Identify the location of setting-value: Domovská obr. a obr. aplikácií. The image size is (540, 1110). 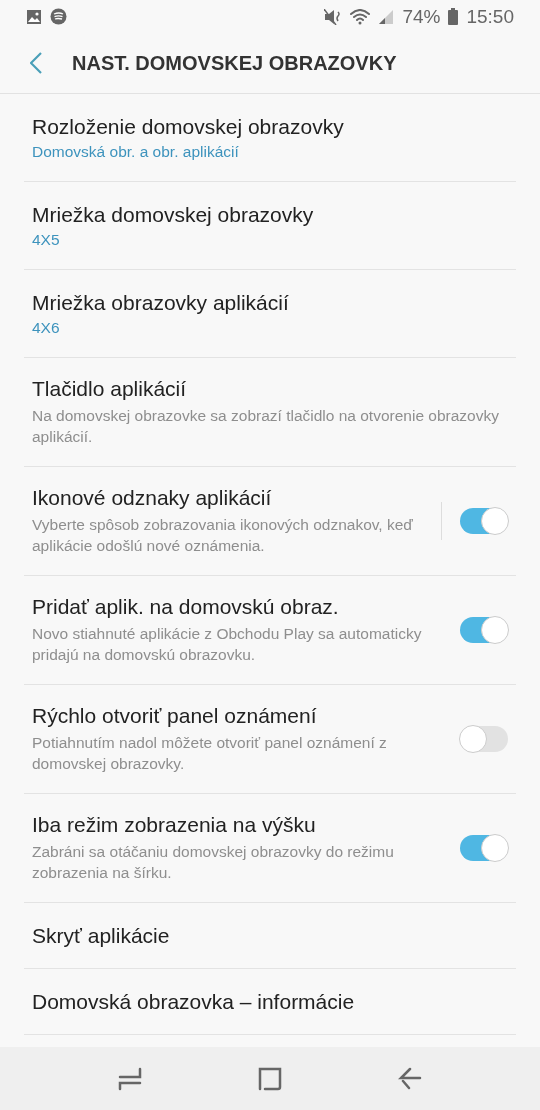
(136, 151).